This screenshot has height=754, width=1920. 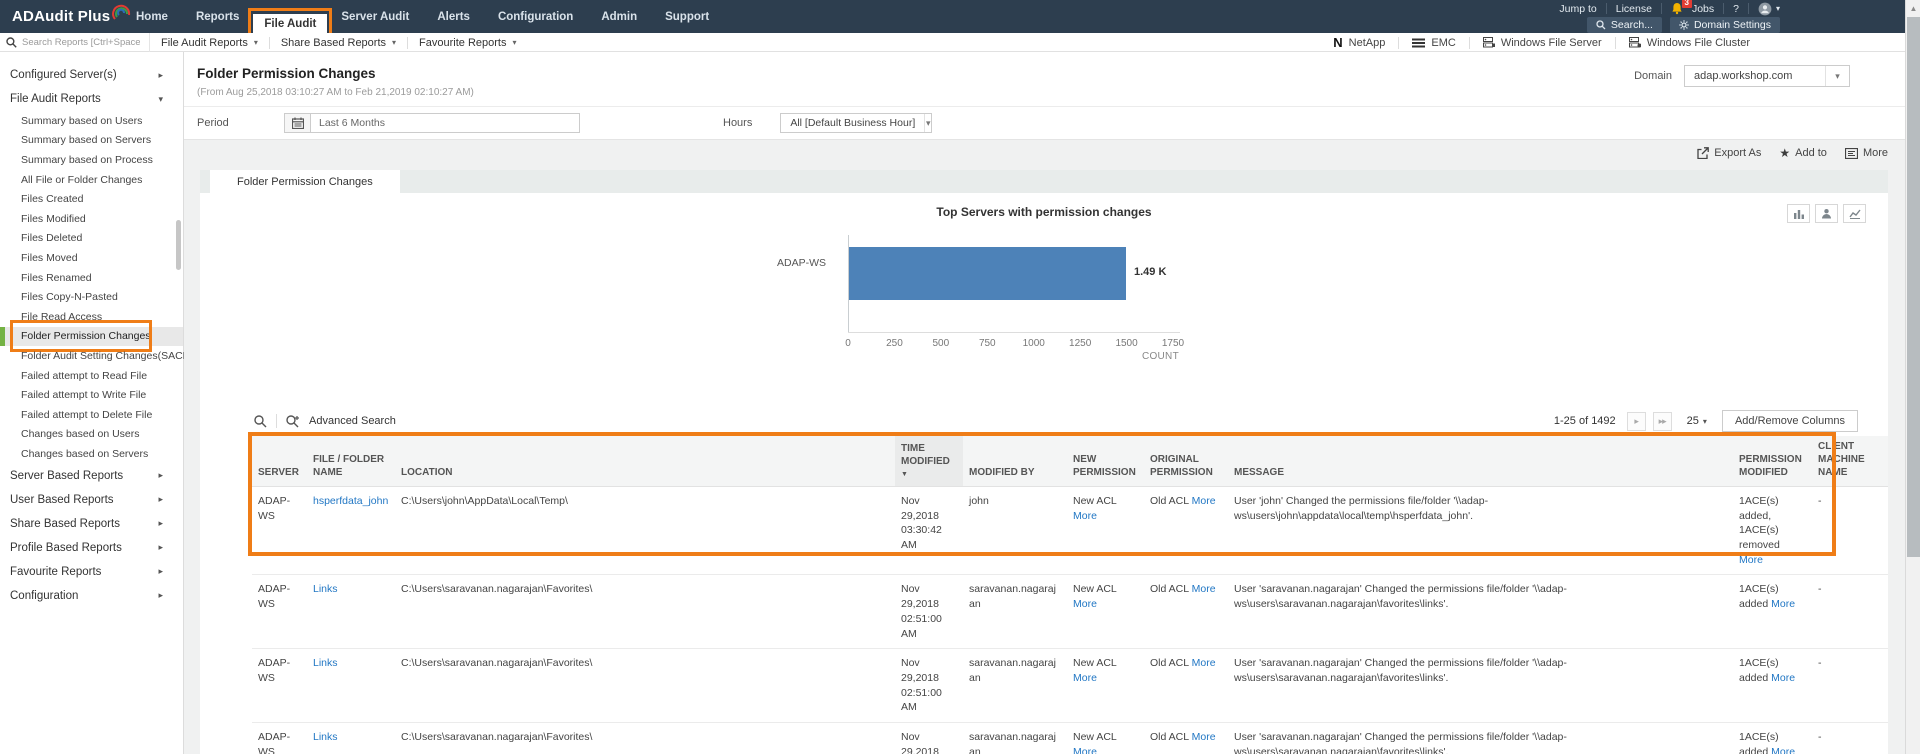 I want to click on last-page-button: ▸▸, so click(x=1662, y=421).